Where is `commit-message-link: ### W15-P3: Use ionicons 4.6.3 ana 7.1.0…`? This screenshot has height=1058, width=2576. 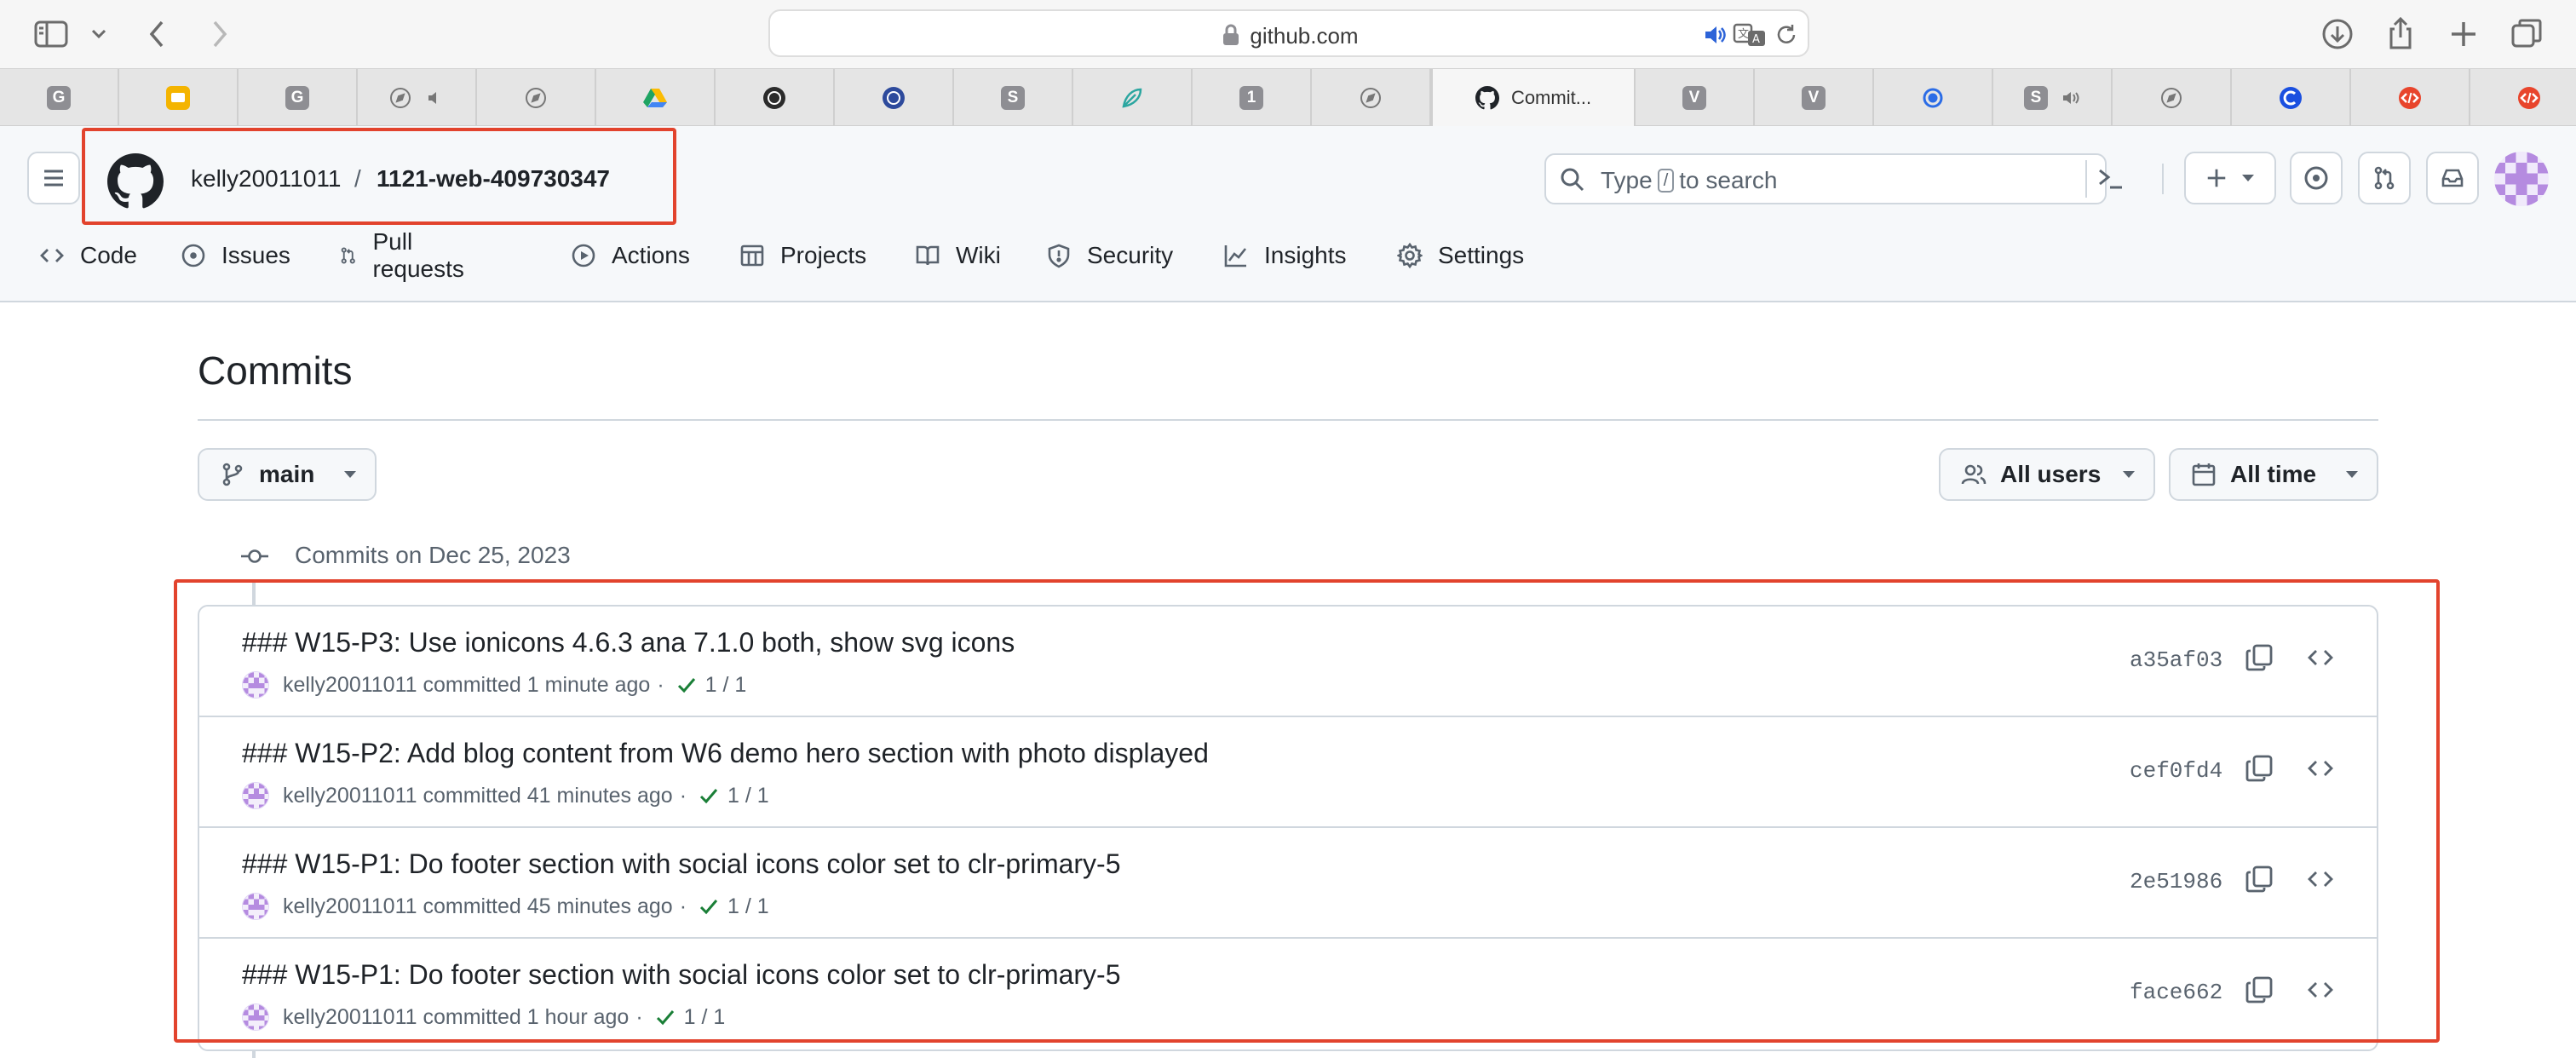
commit-message-link: ### W15-P3: Use ionicons 4.6.3 ana 7.1.0… is located at coordinates (628, 642).